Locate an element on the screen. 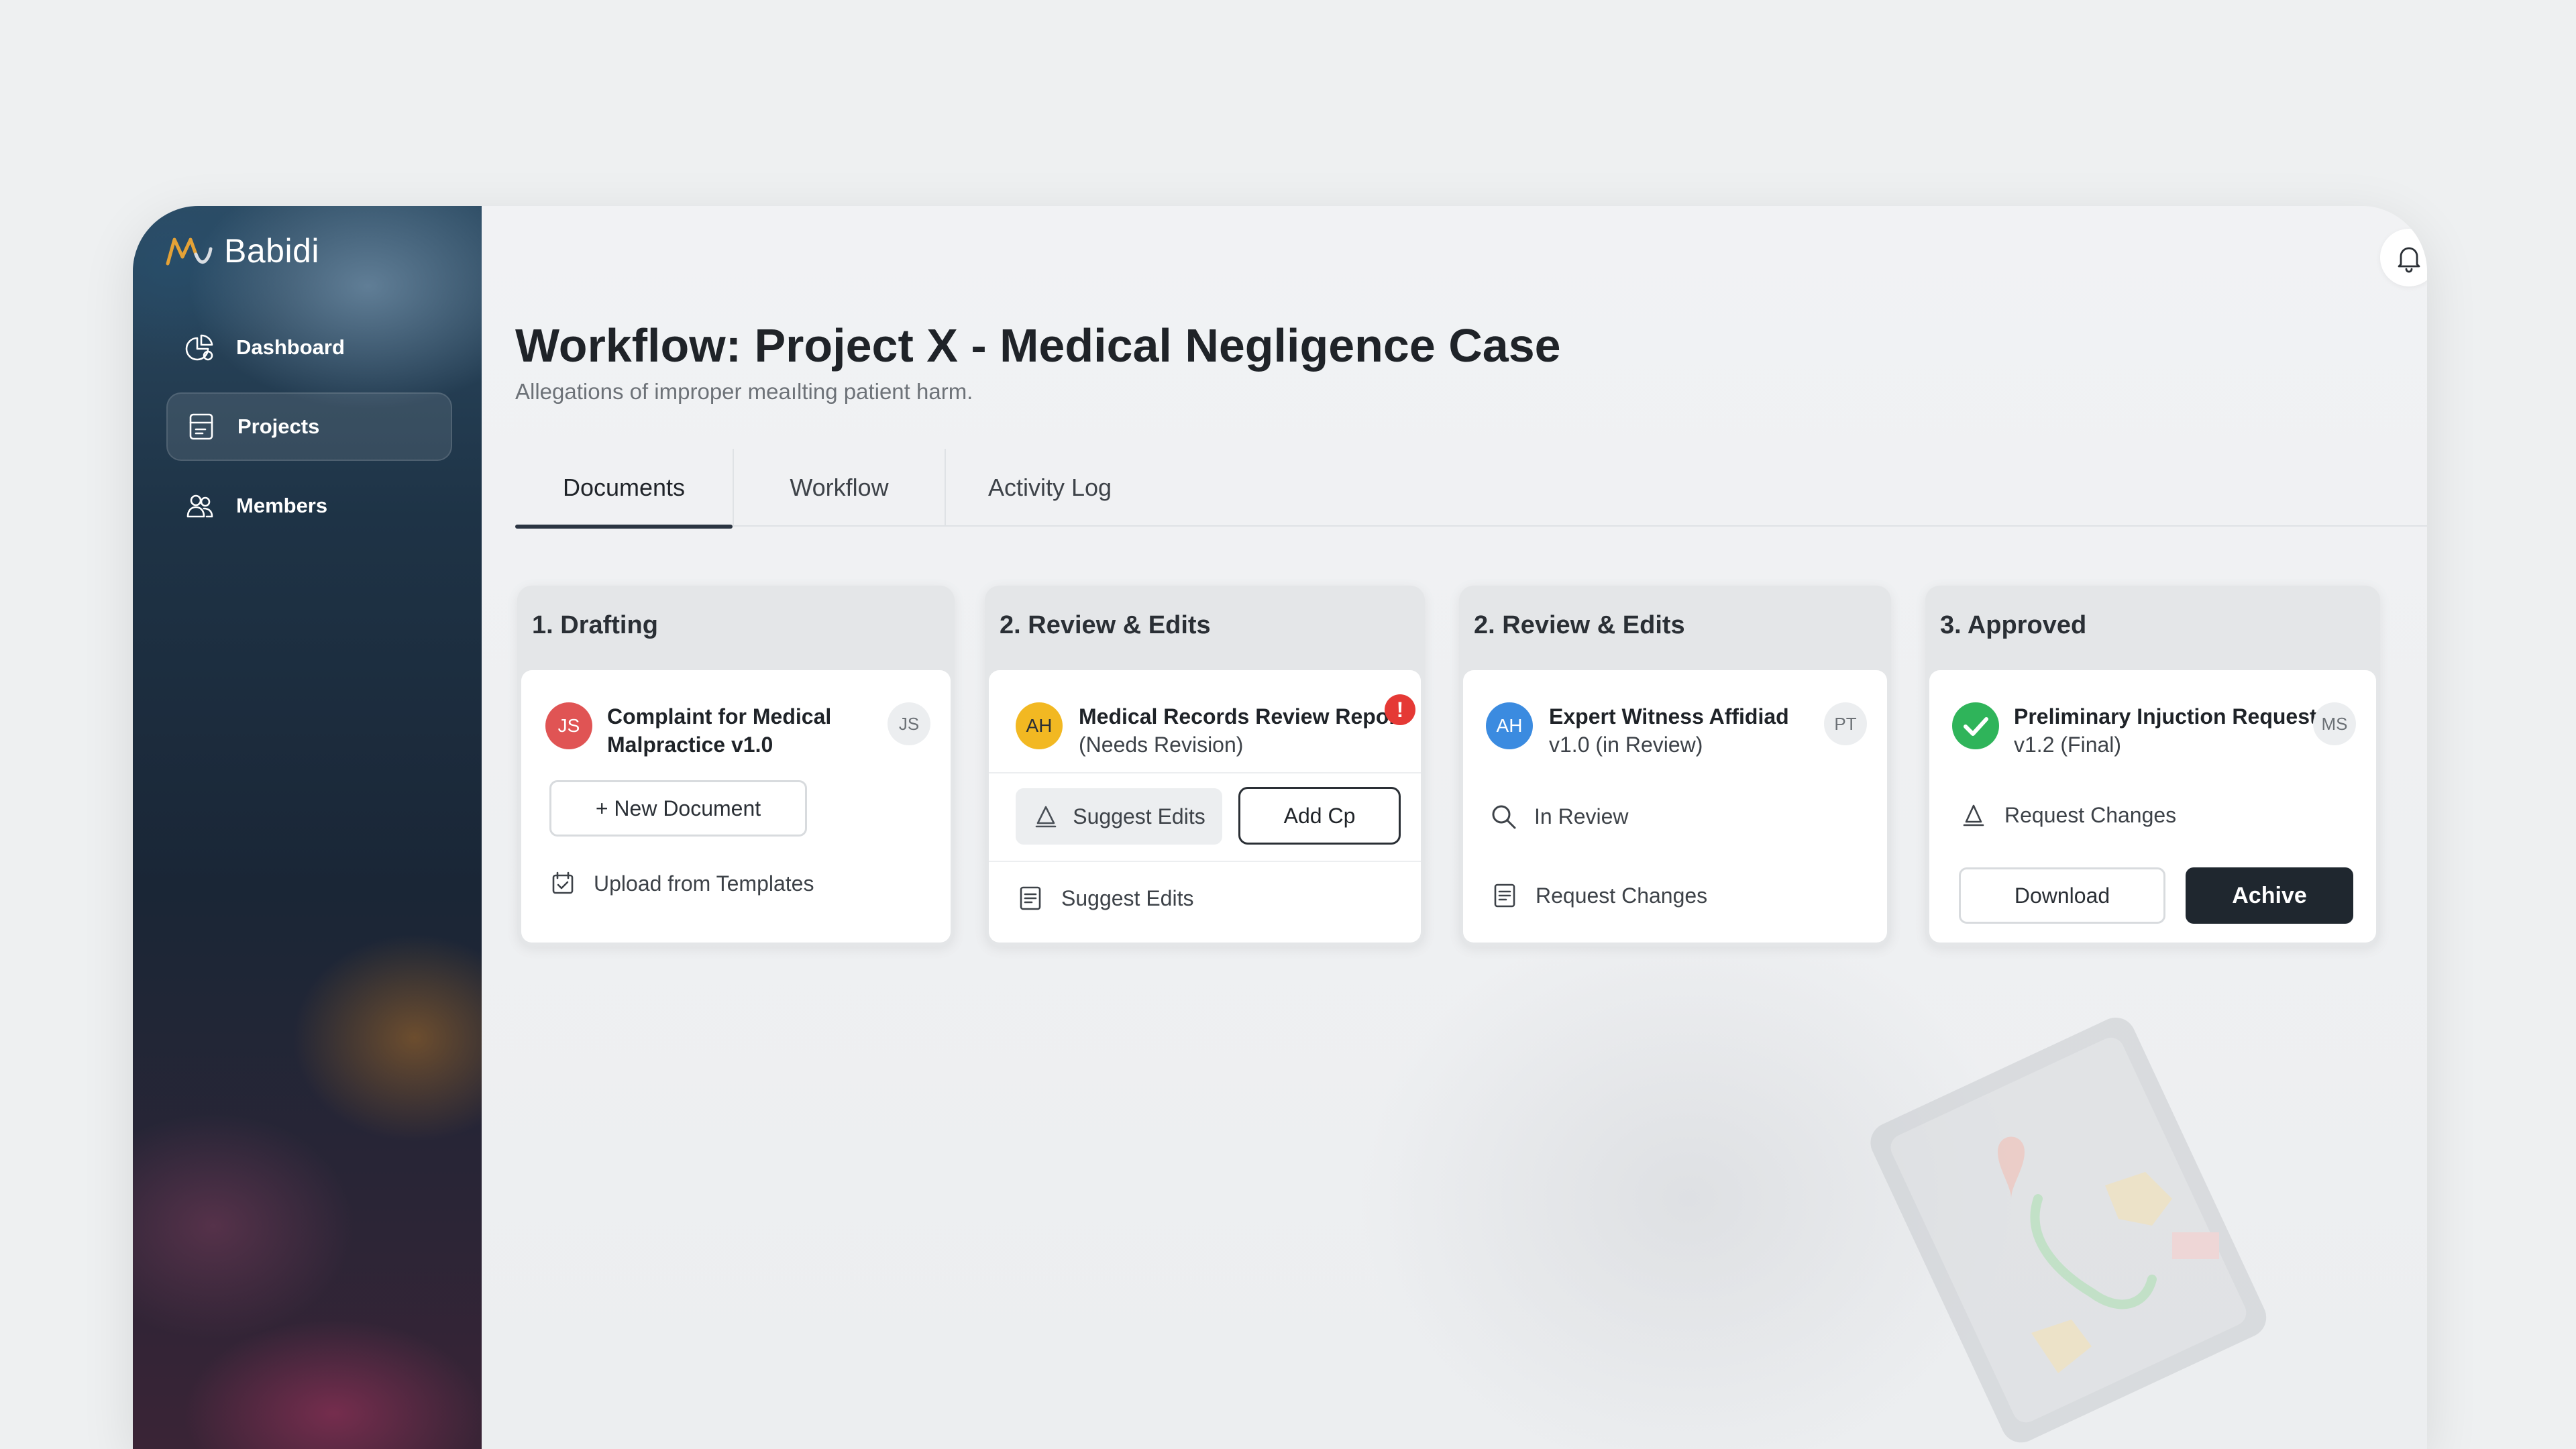  notifications-button is located at coordinates (2403, 257).